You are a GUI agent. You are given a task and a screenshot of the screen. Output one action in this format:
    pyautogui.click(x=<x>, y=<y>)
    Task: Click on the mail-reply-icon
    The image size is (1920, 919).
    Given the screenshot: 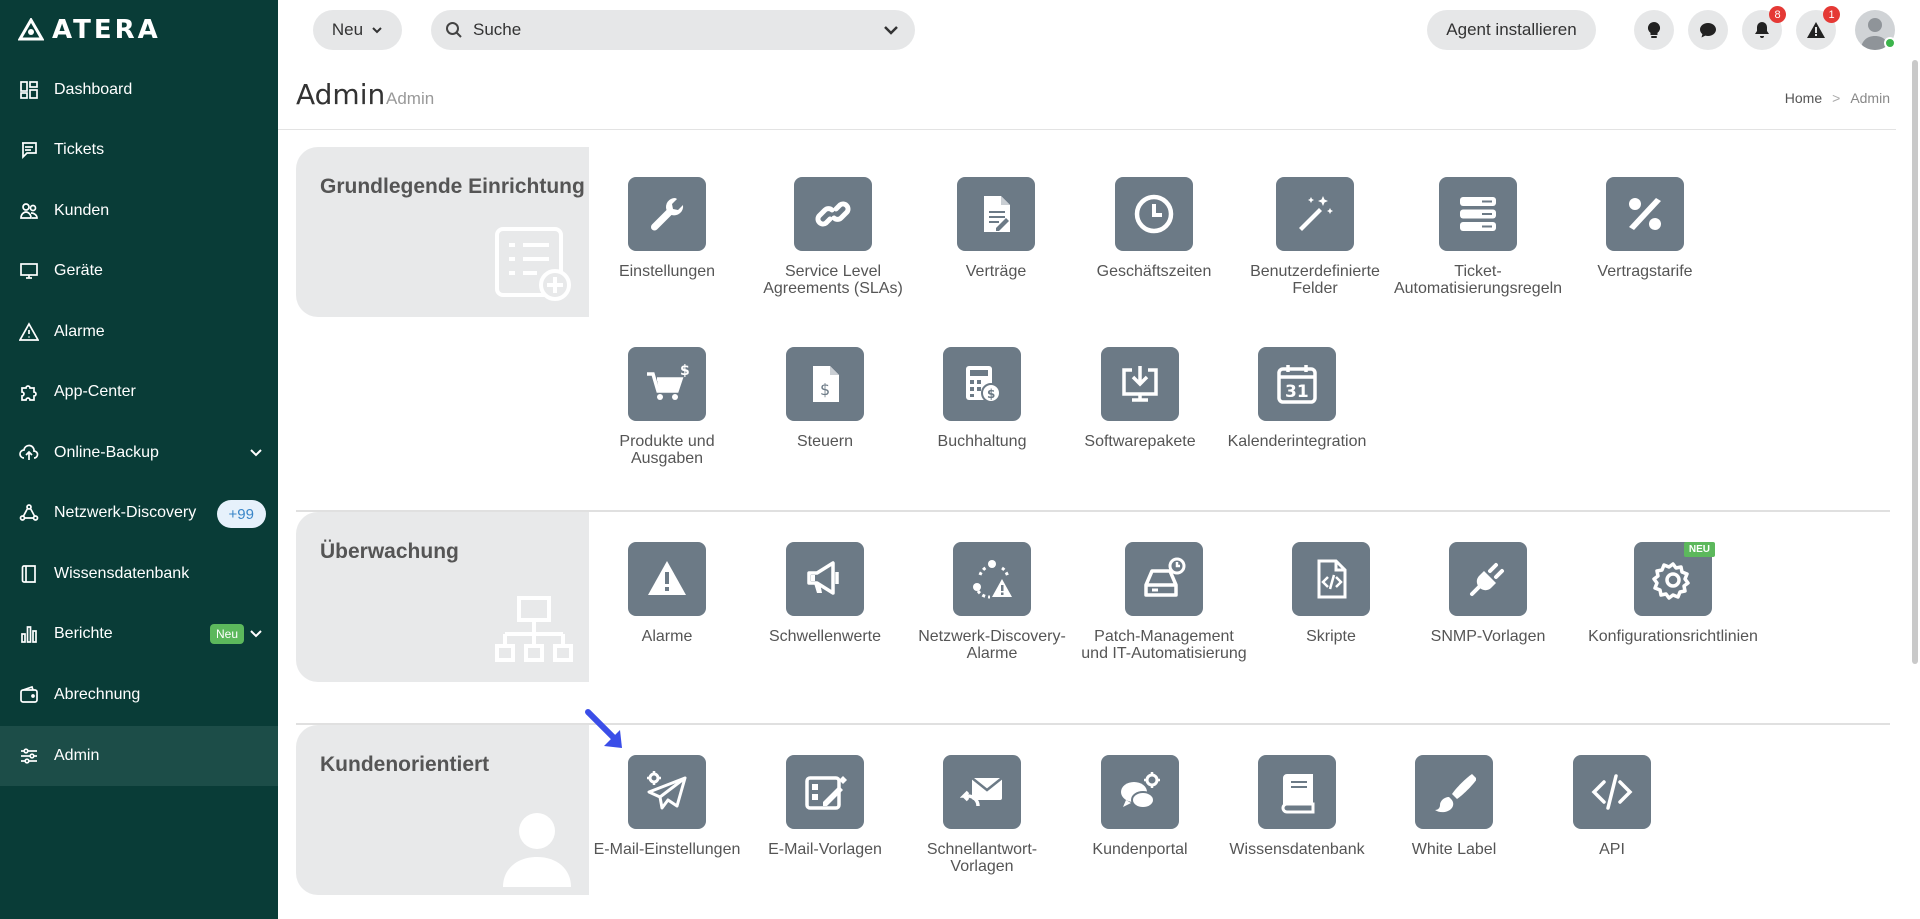 What is the action you would take?
    pyautogui.click(x=982, y=792)
    